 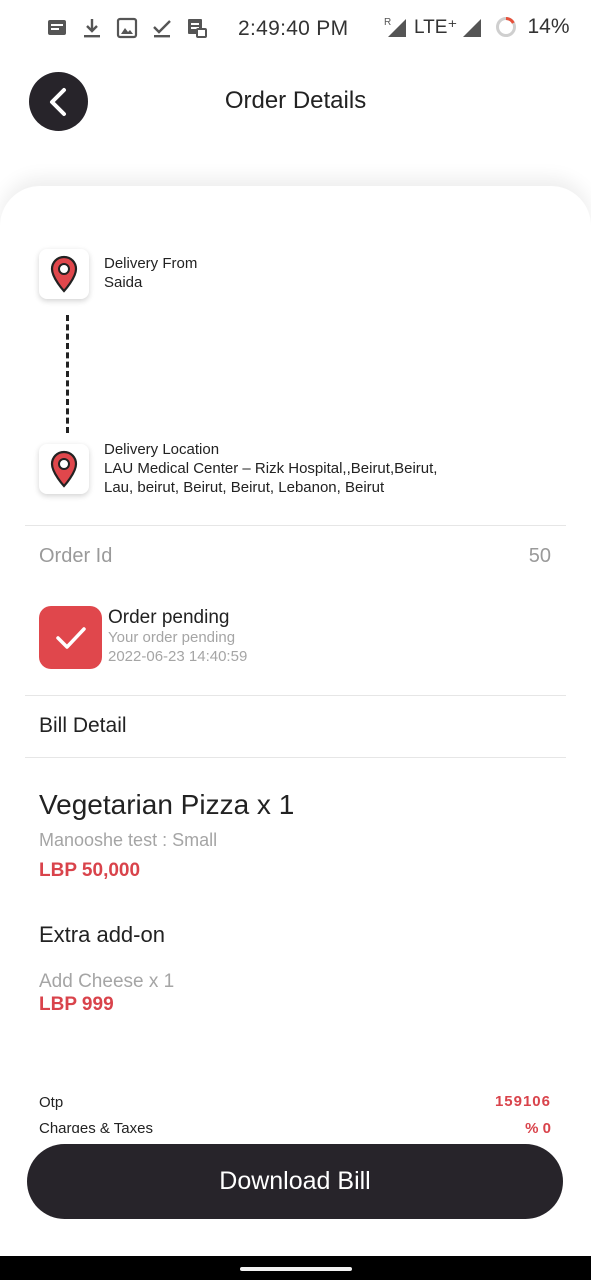 I want to click on download-icon, so click(x=92, y=28).